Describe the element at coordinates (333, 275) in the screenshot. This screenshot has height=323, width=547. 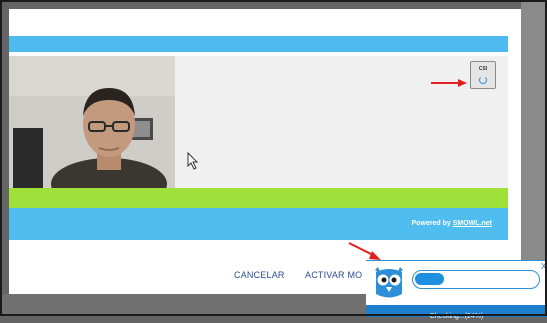
I see `activate-button: ACTIVAR MO` at that location.